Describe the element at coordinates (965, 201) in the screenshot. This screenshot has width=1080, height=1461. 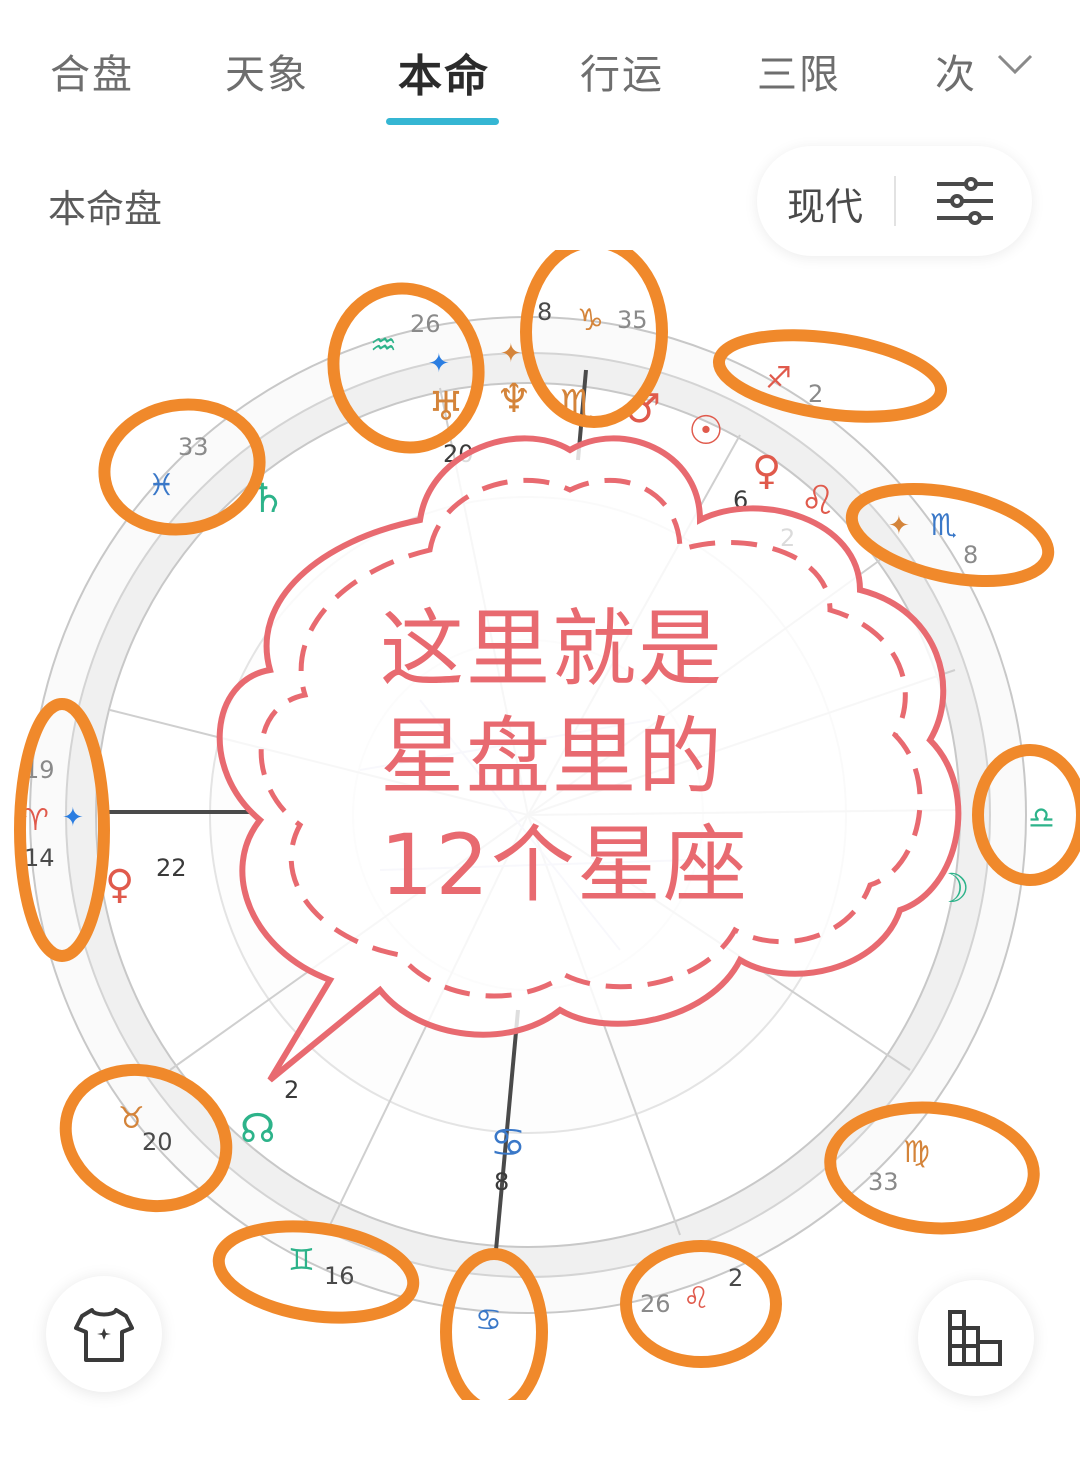
I see `settings-sliders-icon` at that location.